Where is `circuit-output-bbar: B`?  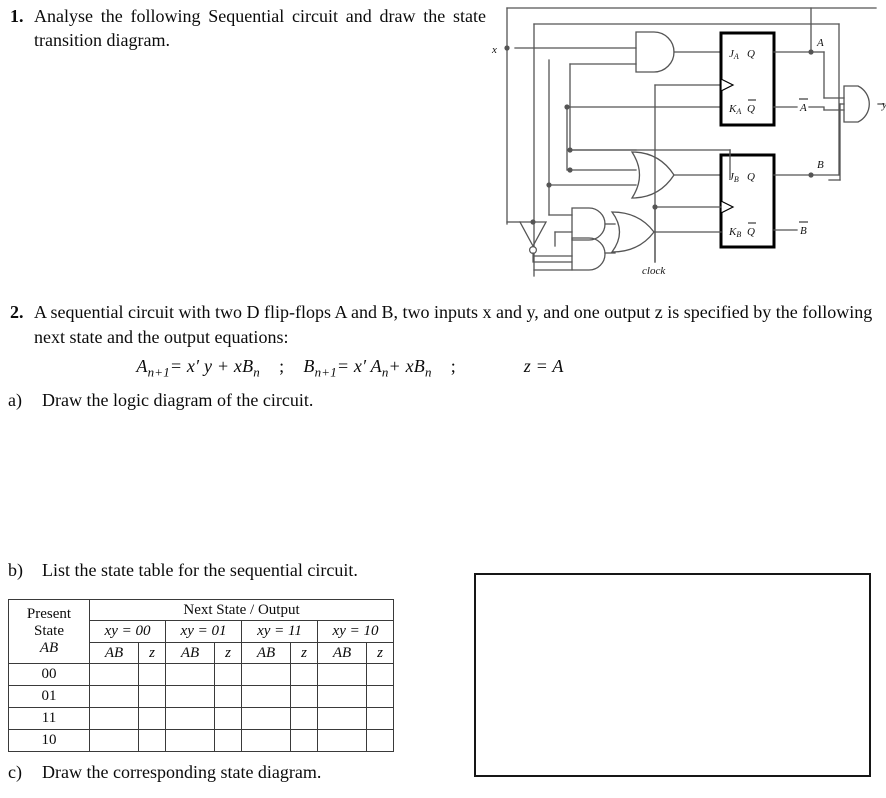
circuit-output-bbar: B is located at coordinates (803, 231).